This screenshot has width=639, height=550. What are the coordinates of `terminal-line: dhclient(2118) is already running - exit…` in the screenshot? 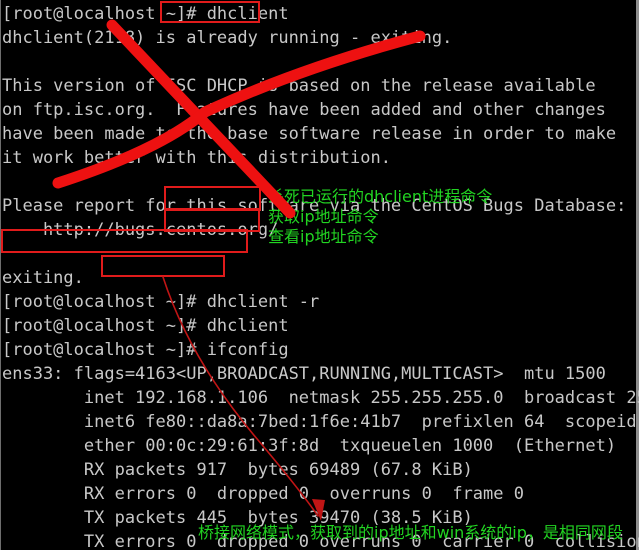 It's located at (227, 38).